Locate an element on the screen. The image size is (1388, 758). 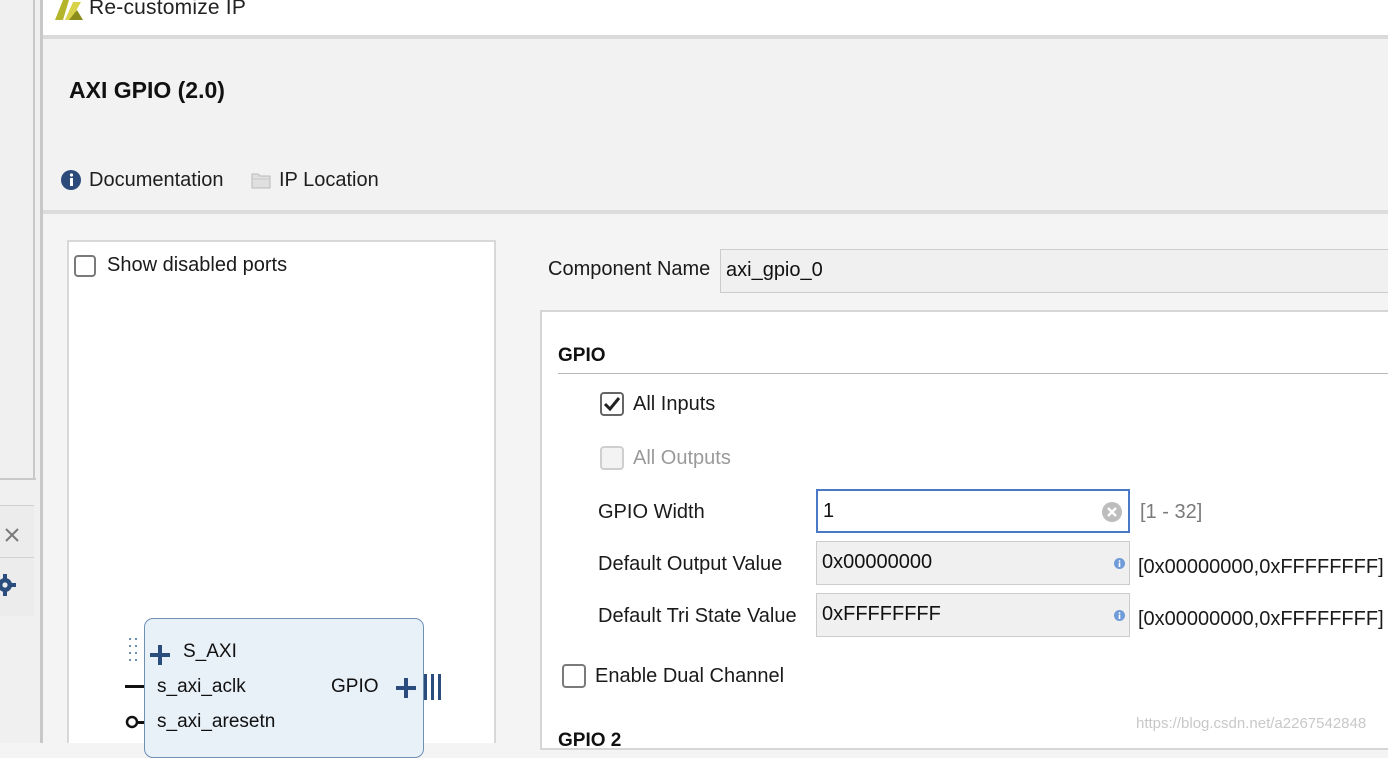
folder-icon is located at coordinates (261, 181).